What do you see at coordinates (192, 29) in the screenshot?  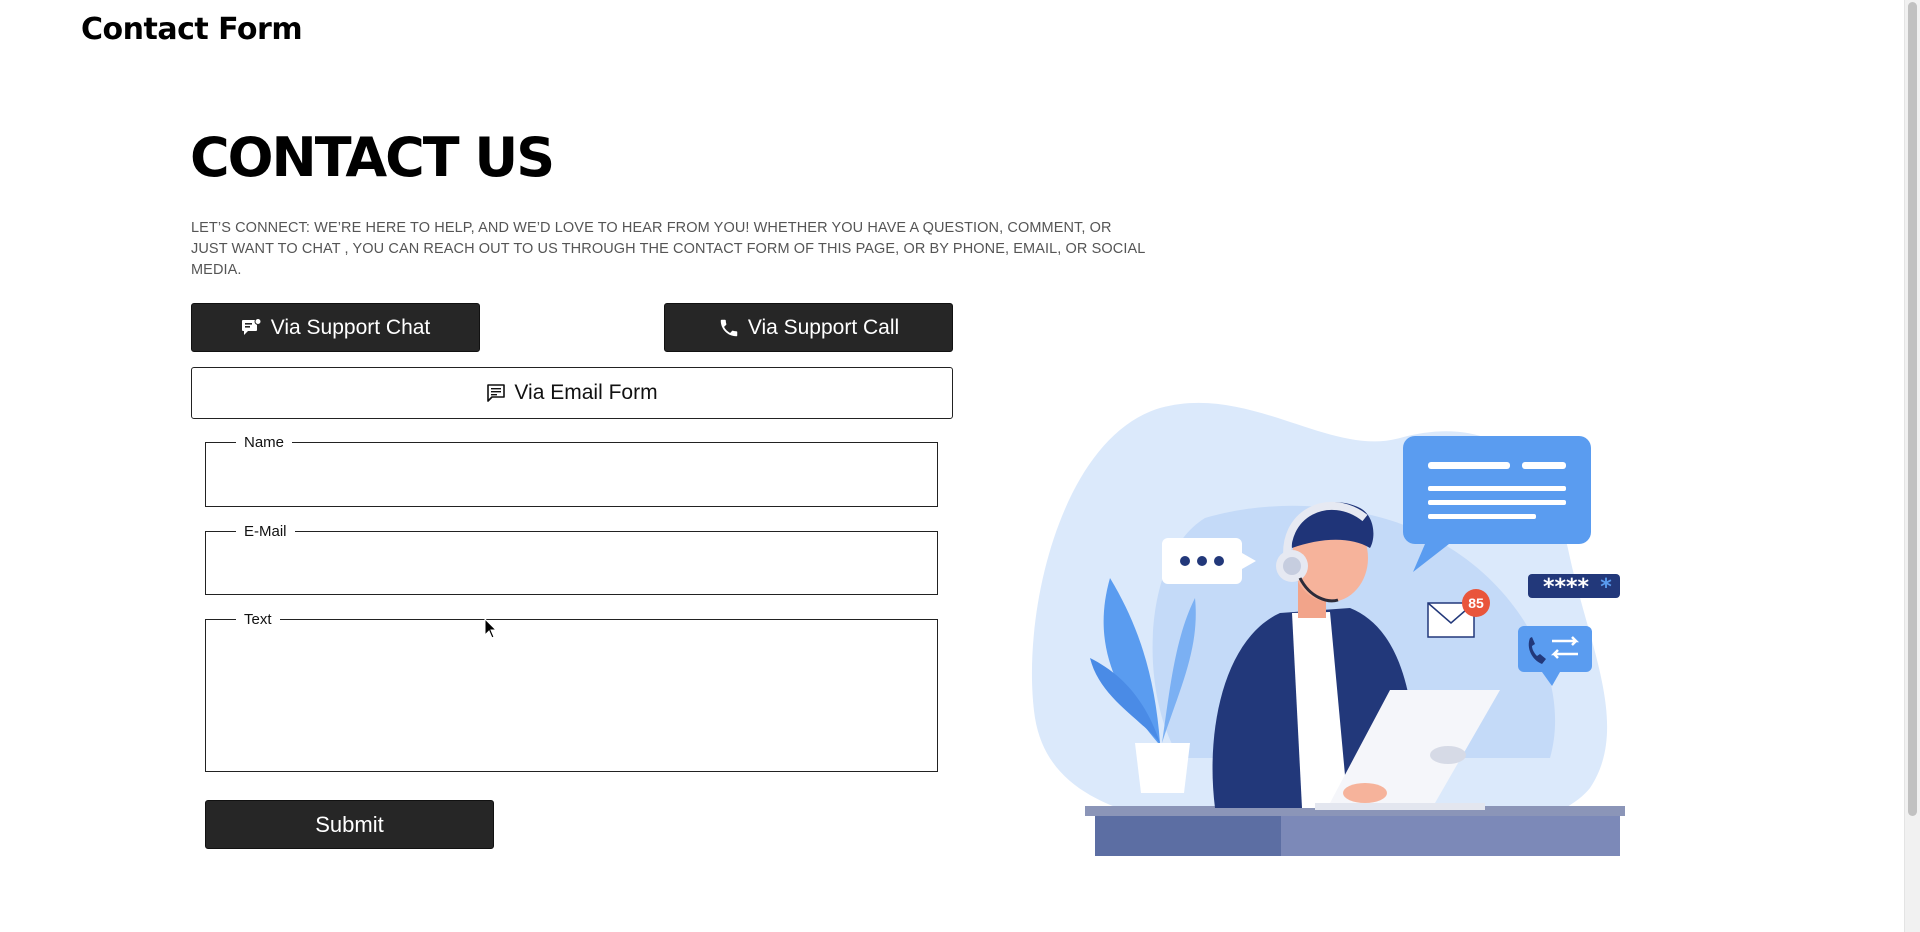 I see `brand-title: Contact Form` at bounding box center [192, 29].